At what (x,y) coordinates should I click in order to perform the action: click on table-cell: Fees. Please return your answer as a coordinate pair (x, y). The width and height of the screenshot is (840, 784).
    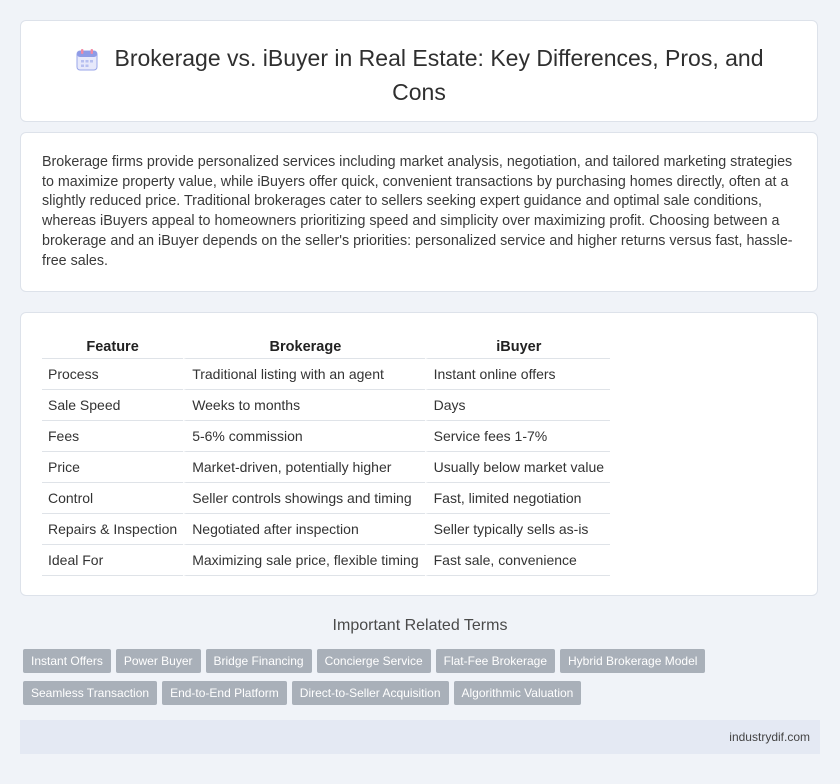
    Looking at the image, I should click on (113, 436).